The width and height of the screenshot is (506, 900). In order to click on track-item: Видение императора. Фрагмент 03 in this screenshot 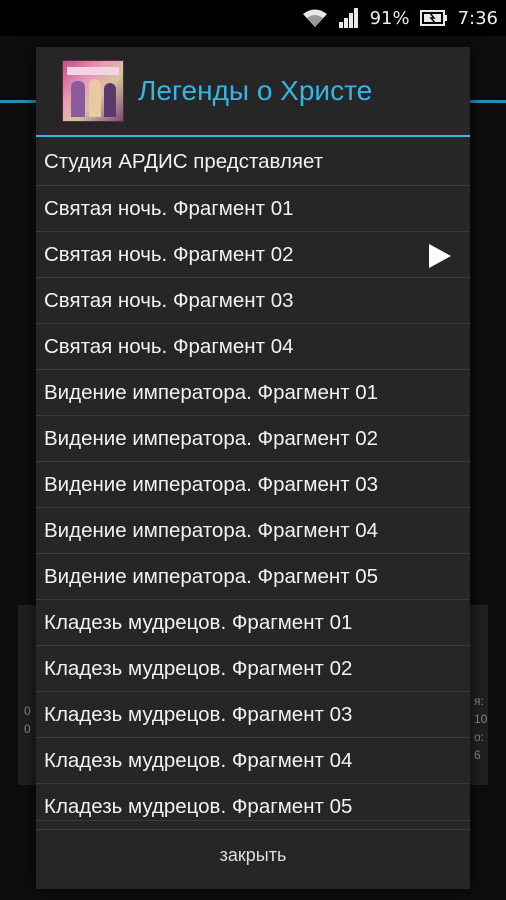, I will do `click(253, 485)`.